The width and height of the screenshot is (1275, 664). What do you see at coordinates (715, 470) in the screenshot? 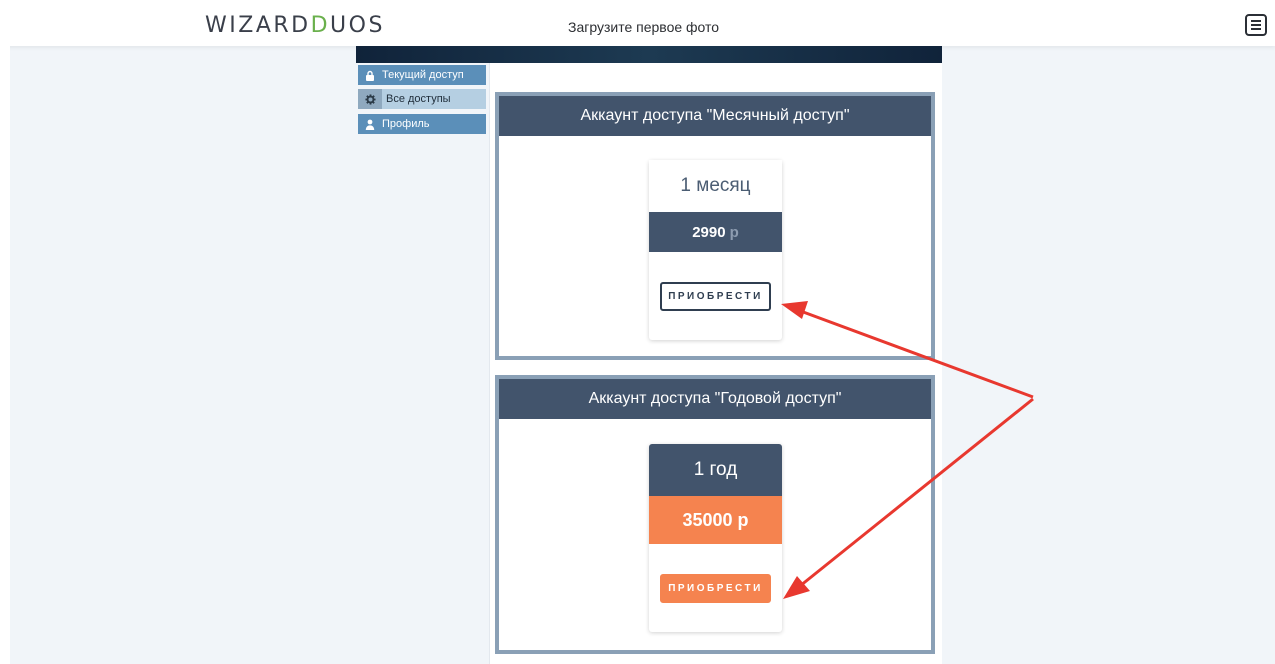
I see `plan-duration: 1 год` at bounding box center [715, 470].